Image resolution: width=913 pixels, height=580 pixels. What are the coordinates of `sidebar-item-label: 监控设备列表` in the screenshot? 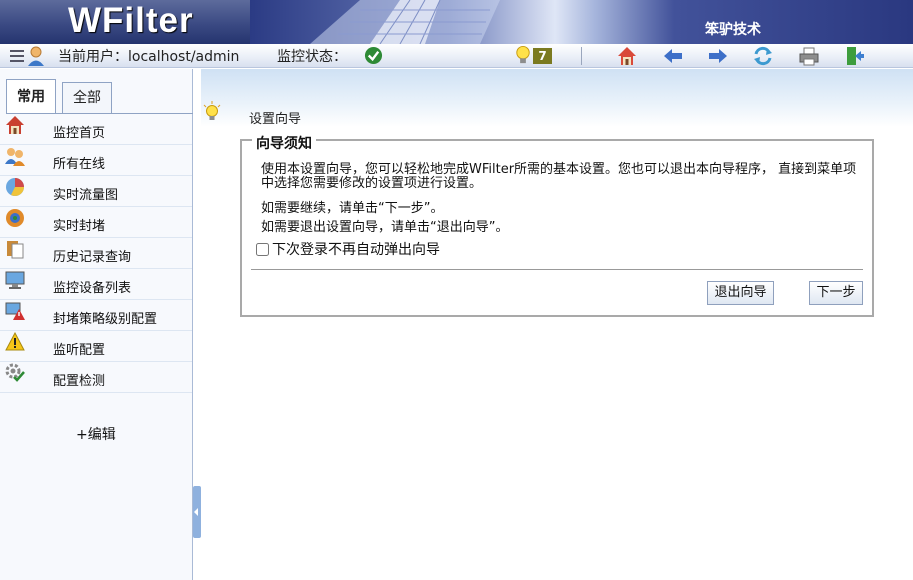 It's located at (92, 288).